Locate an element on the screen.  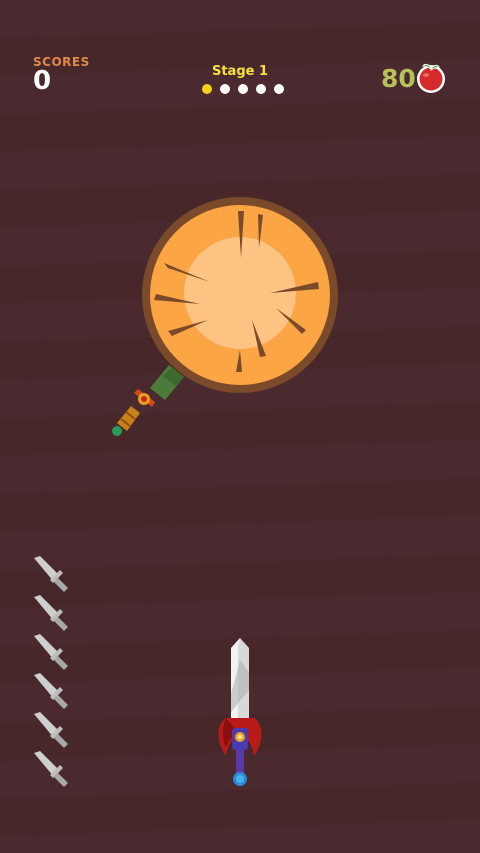
target-log is located at coordinates (240, 295).